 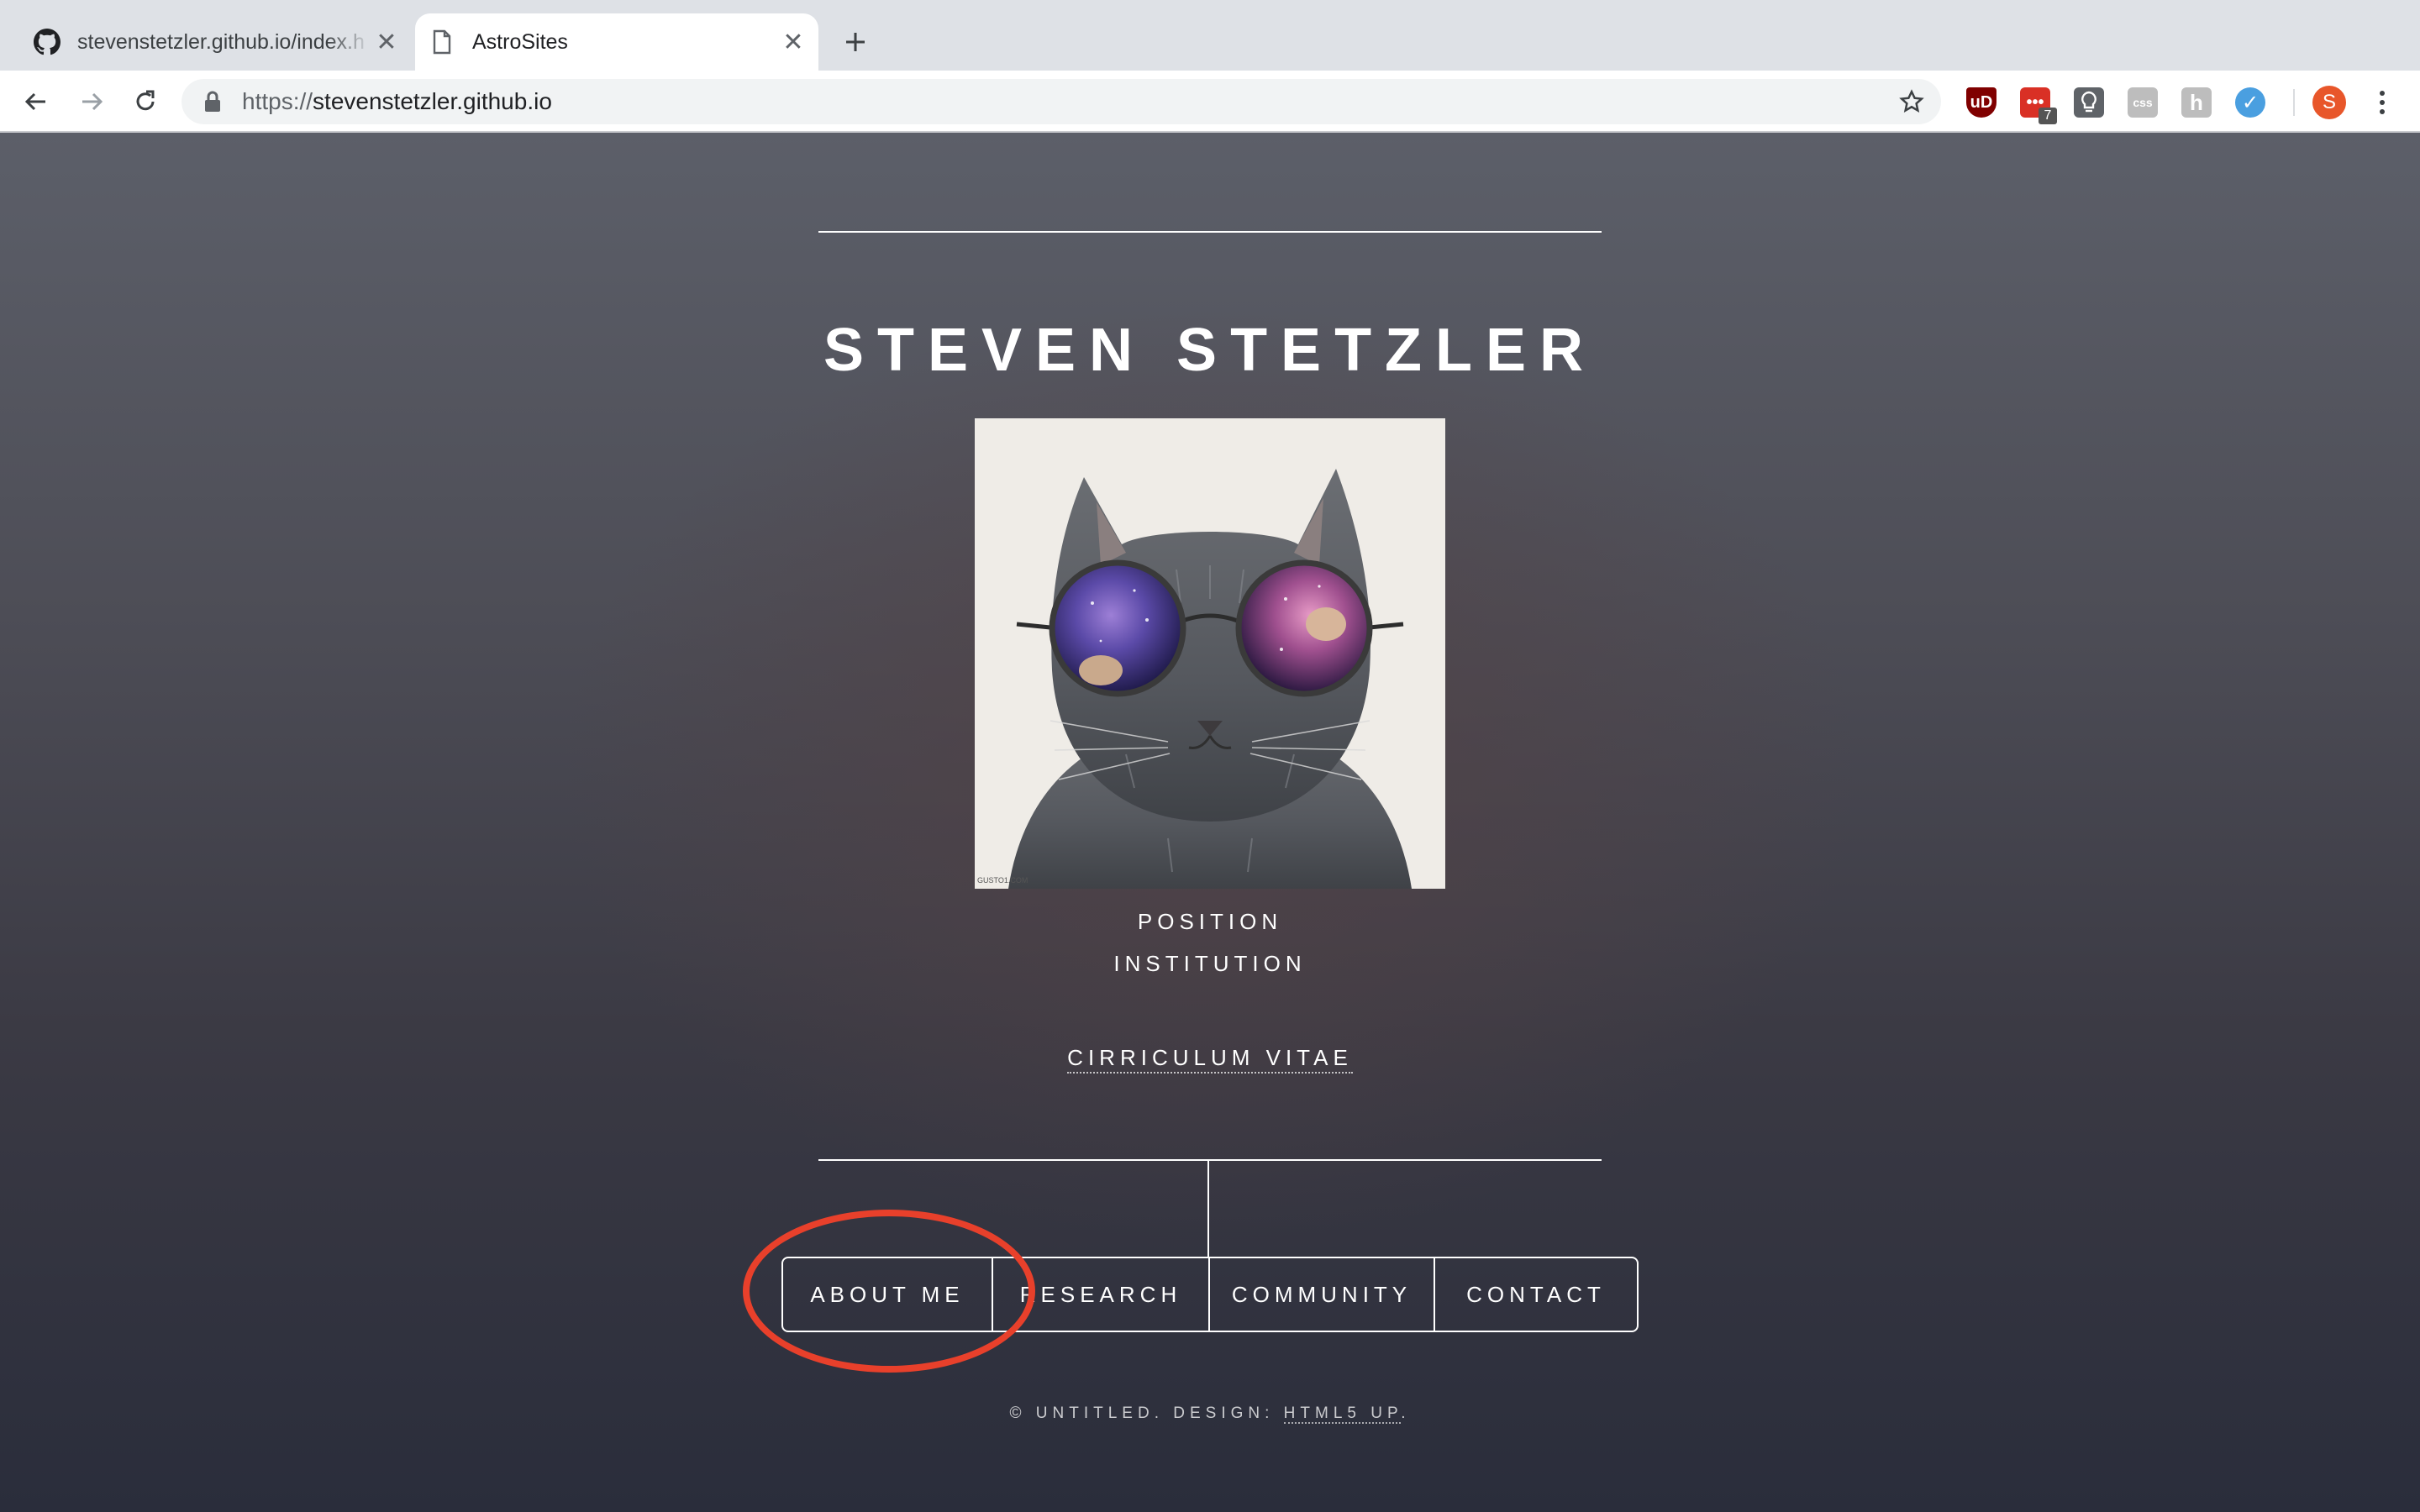 I want to click on tab-title: stevenstetzler.github.io/index.h, so click(x=221, y=41).